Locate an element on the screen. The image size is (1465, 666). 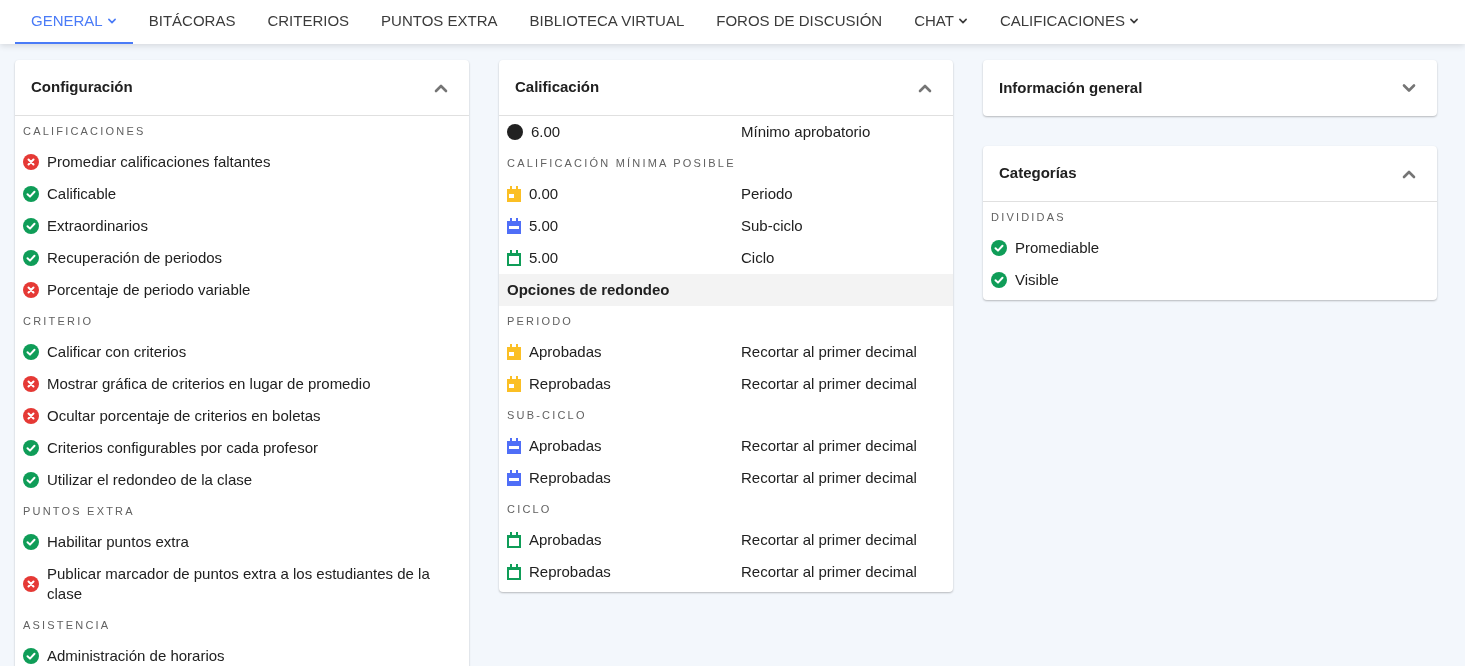
section-label: CICLO is located at coordinates (529, 509).